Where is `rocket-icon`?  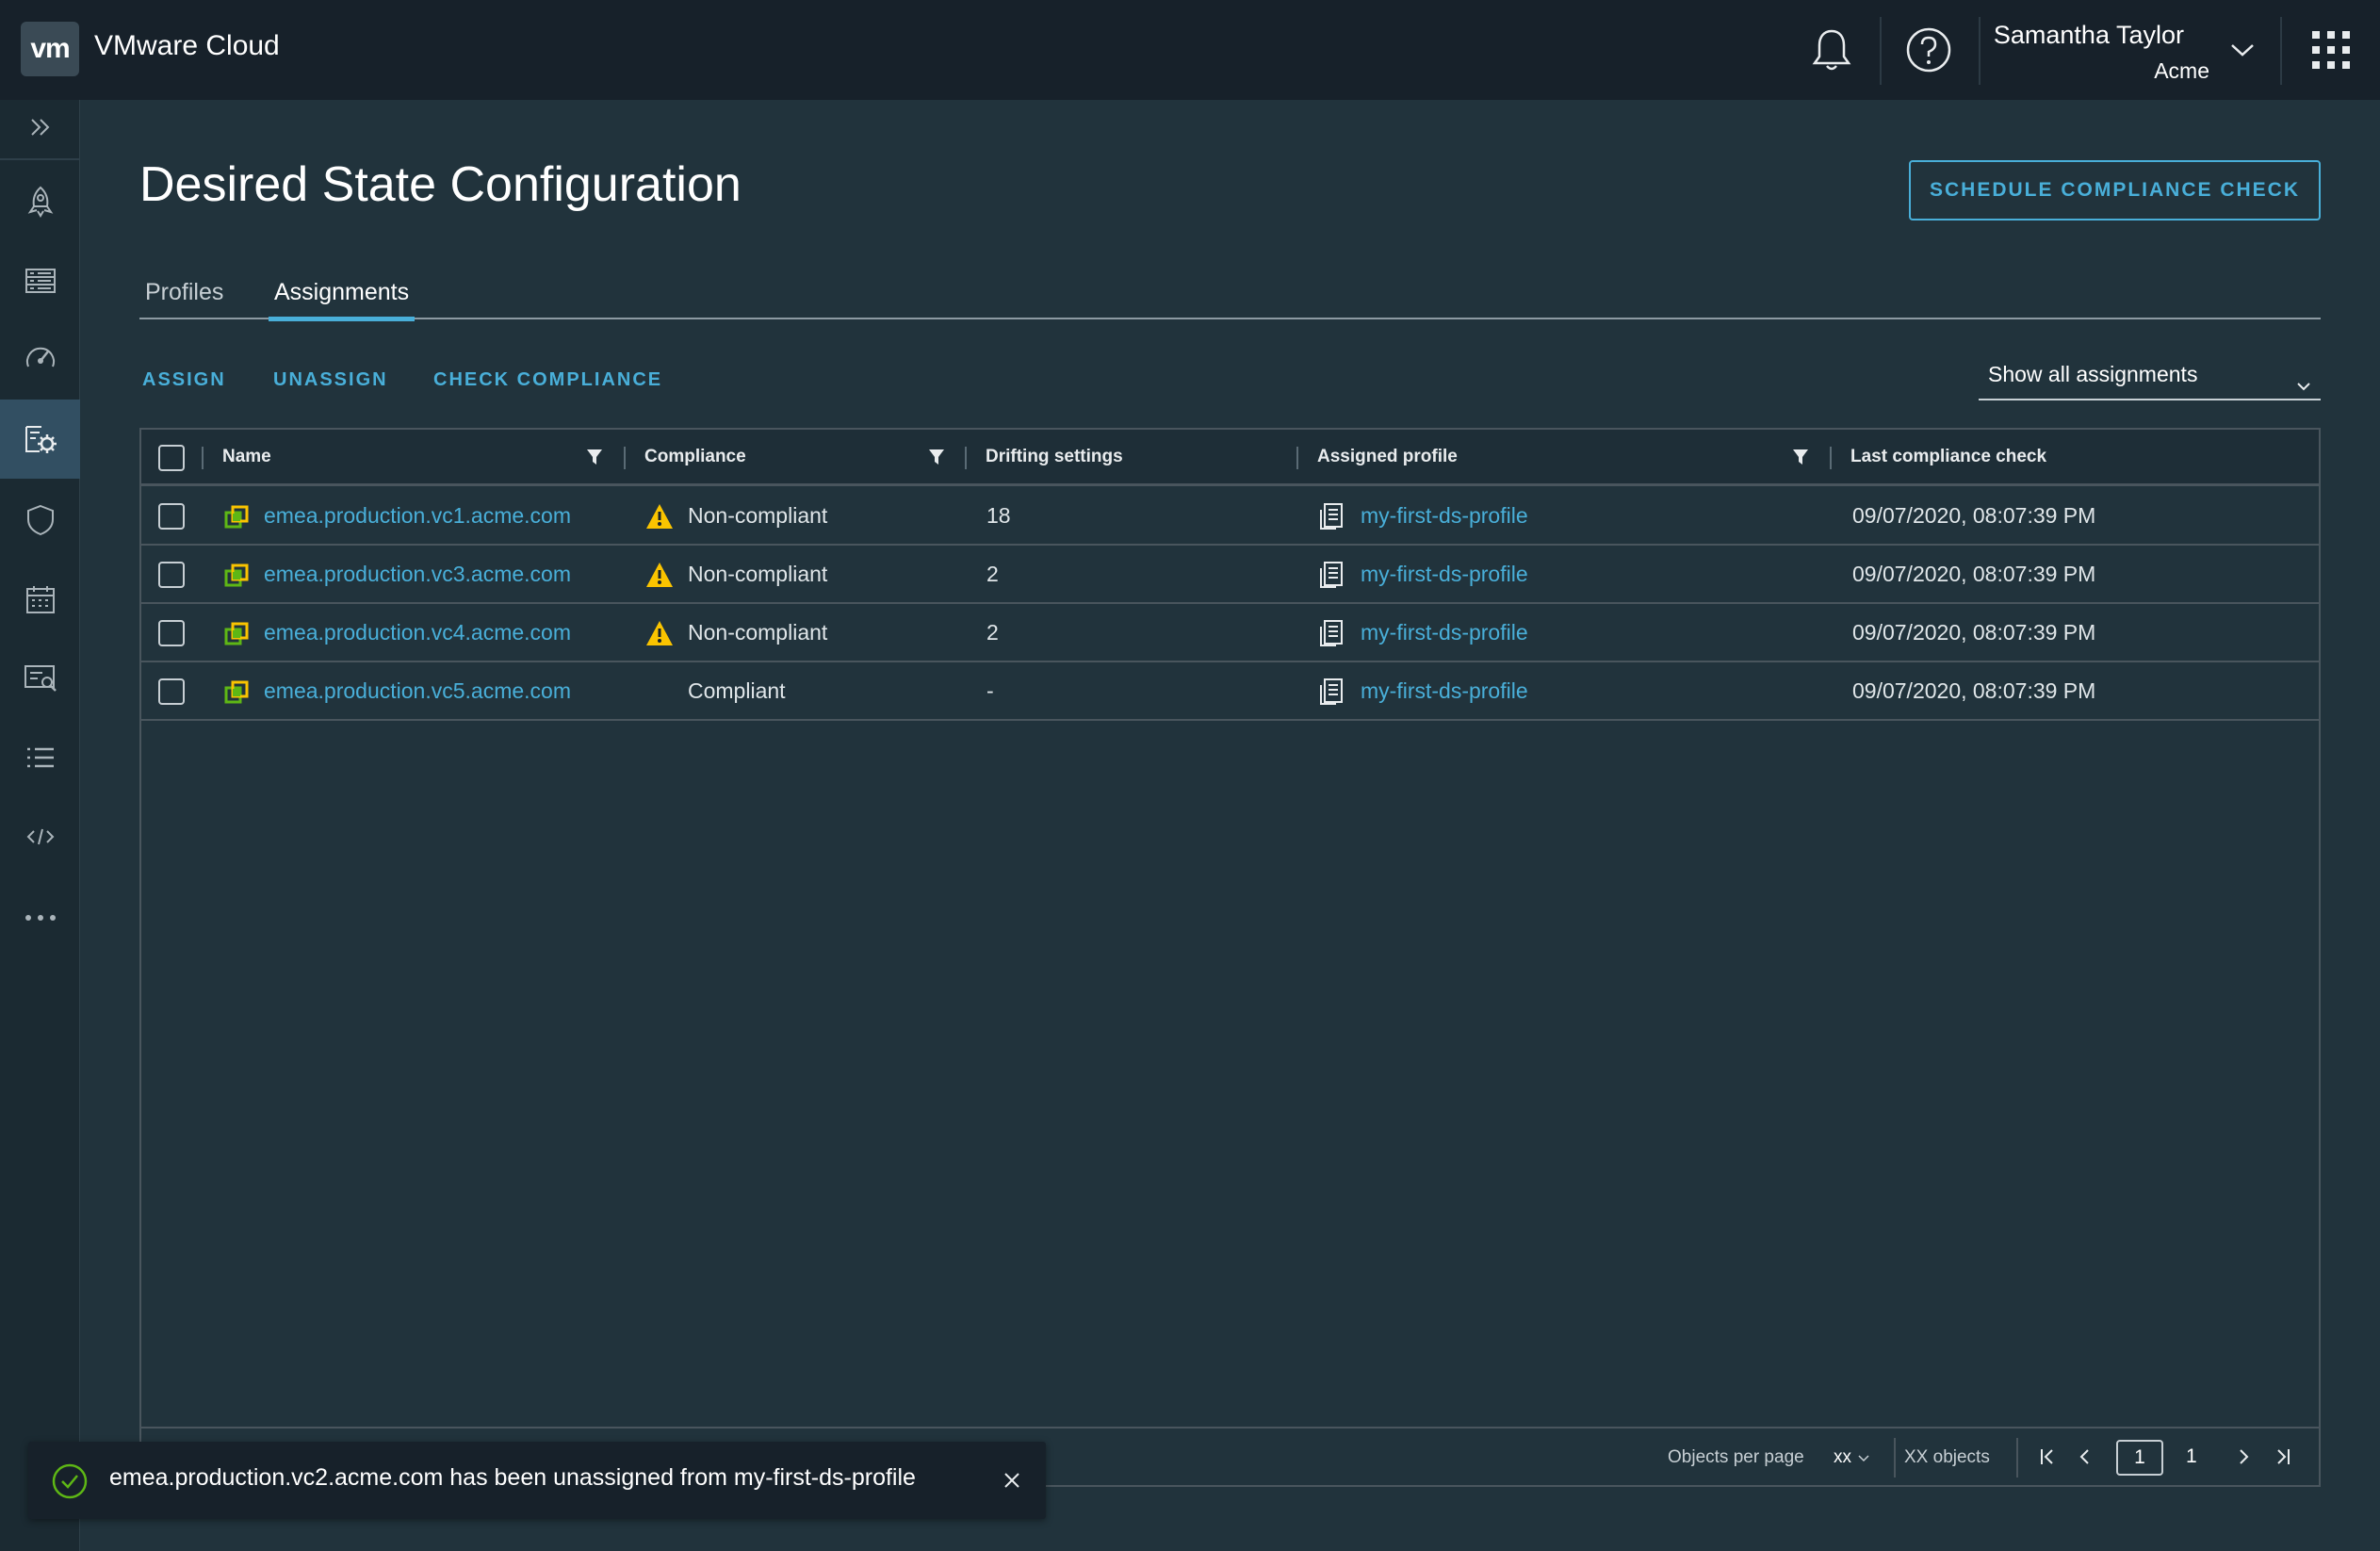 rocket-icon is located at coordinates (40, 201).